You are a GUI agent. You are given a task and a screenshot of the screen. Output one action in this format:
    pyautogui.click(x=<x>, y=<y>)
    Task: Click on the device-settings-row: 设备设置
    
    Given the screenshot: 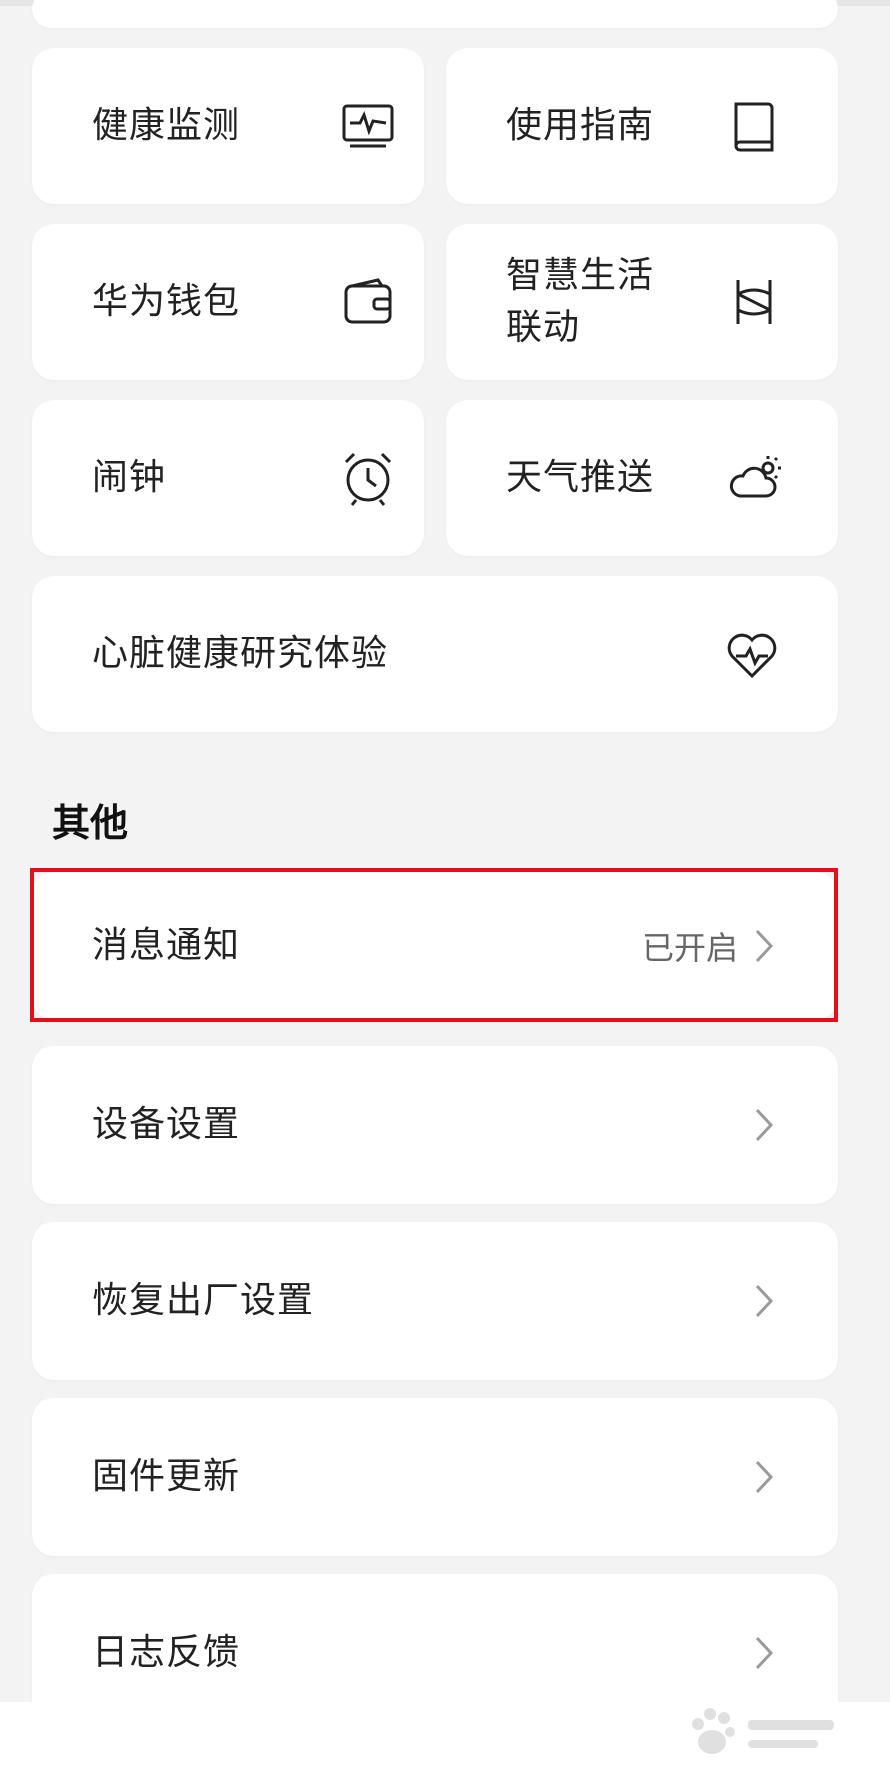 What is the action you would take?
    pyautogui.click(x=435, y=1125)
    